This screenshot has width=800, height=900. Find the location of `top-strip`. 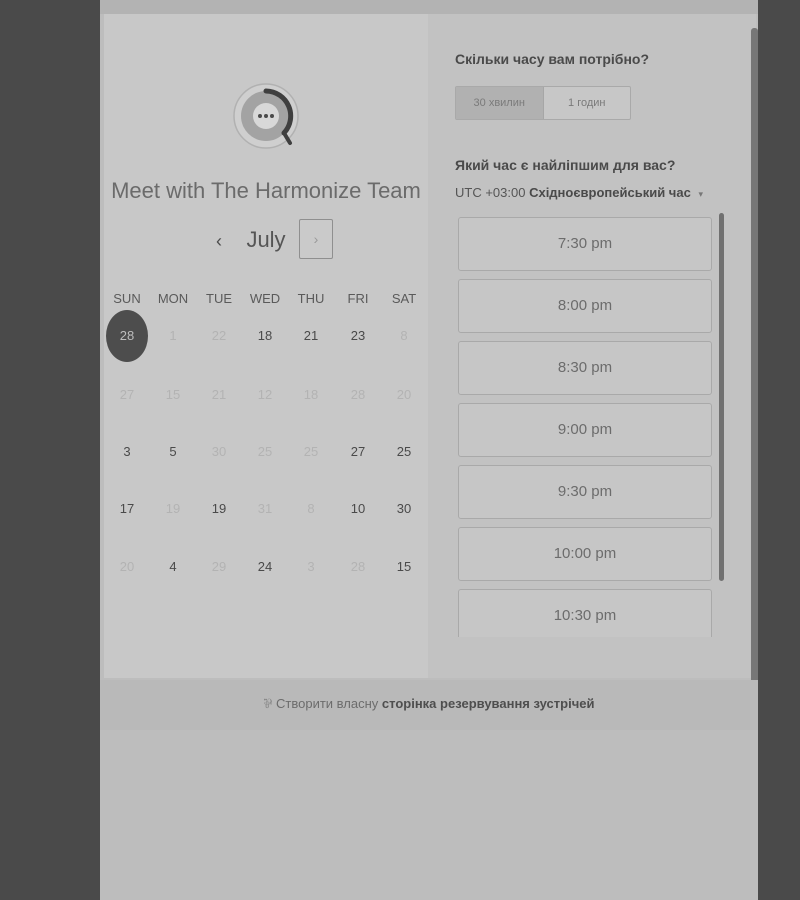

top-strip is located at coordinates (429, 7).